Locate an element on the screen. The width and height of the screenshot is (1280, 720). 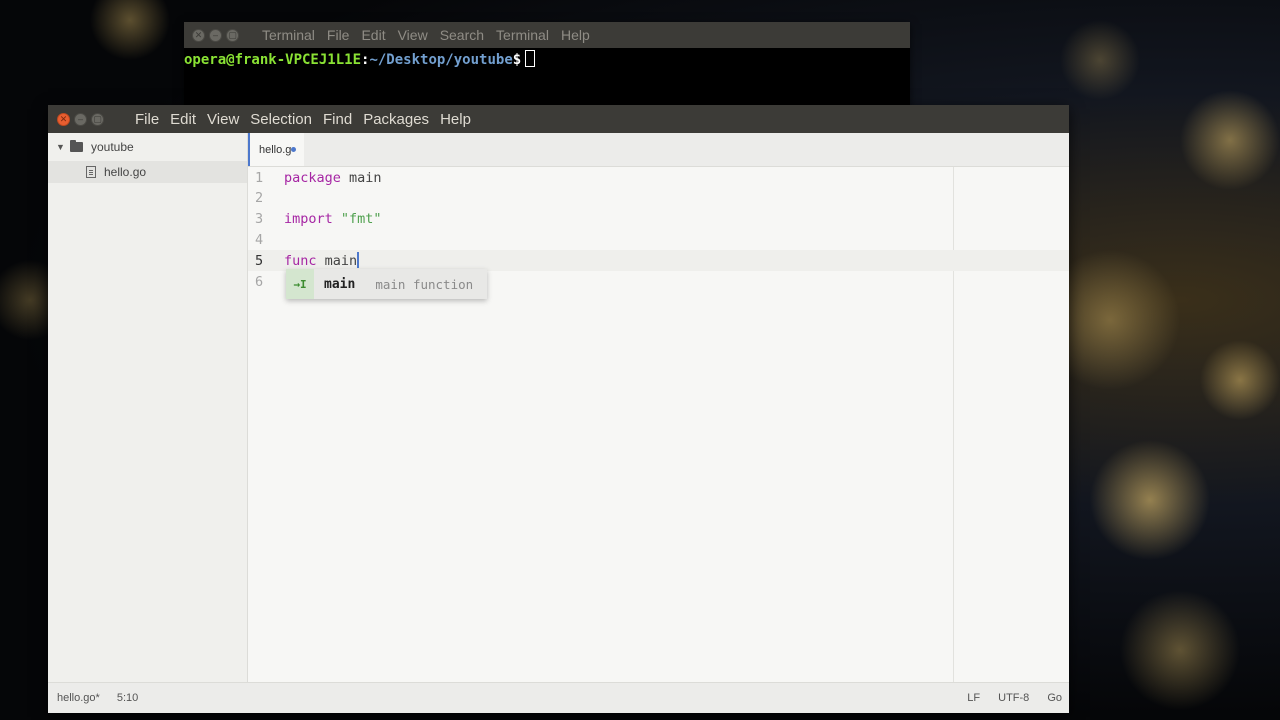
code-text: func main is located at coordinates (317, 260).